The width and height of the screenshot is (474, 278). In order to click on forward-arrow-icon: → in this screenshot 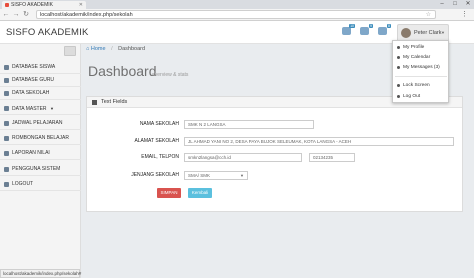, I will do `click(16, 15)`.